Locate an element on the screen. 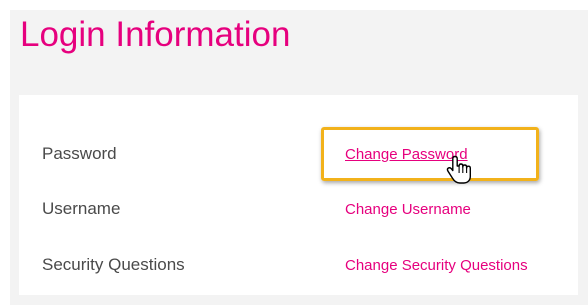  security-questions-label: Security Questions is located at coordinates (113, 264).